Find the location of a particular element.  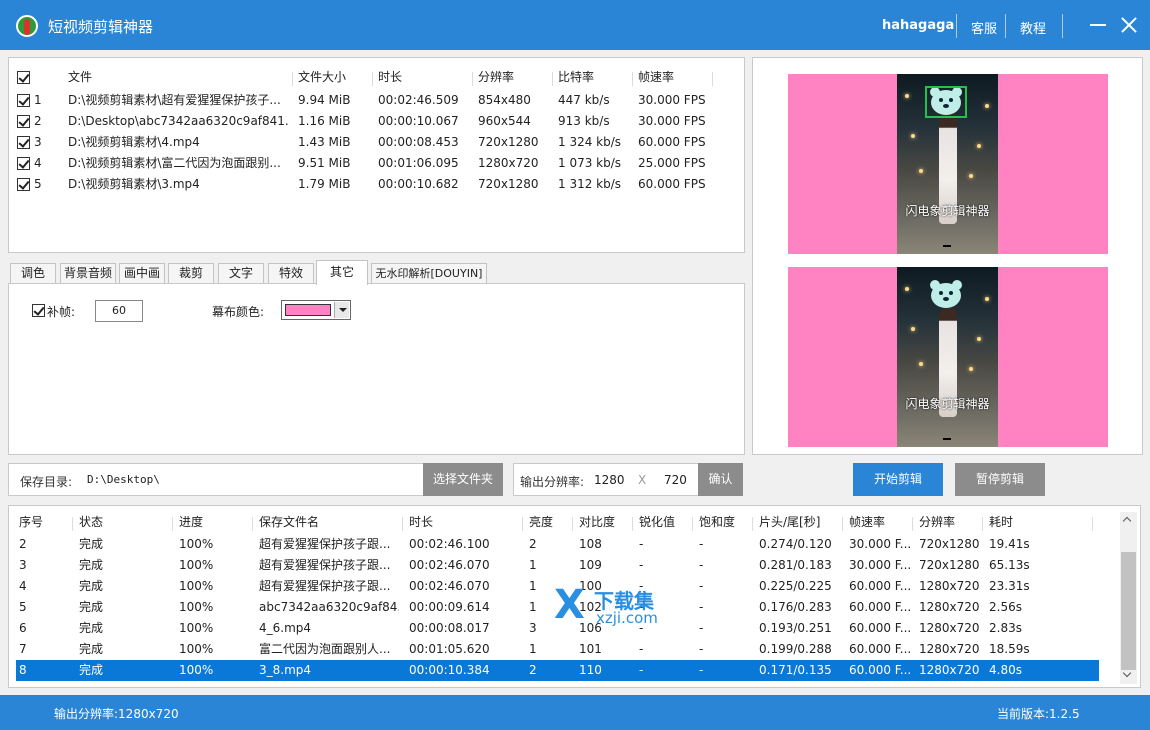

select-all-checkbox is located at coordinates (23, 77).